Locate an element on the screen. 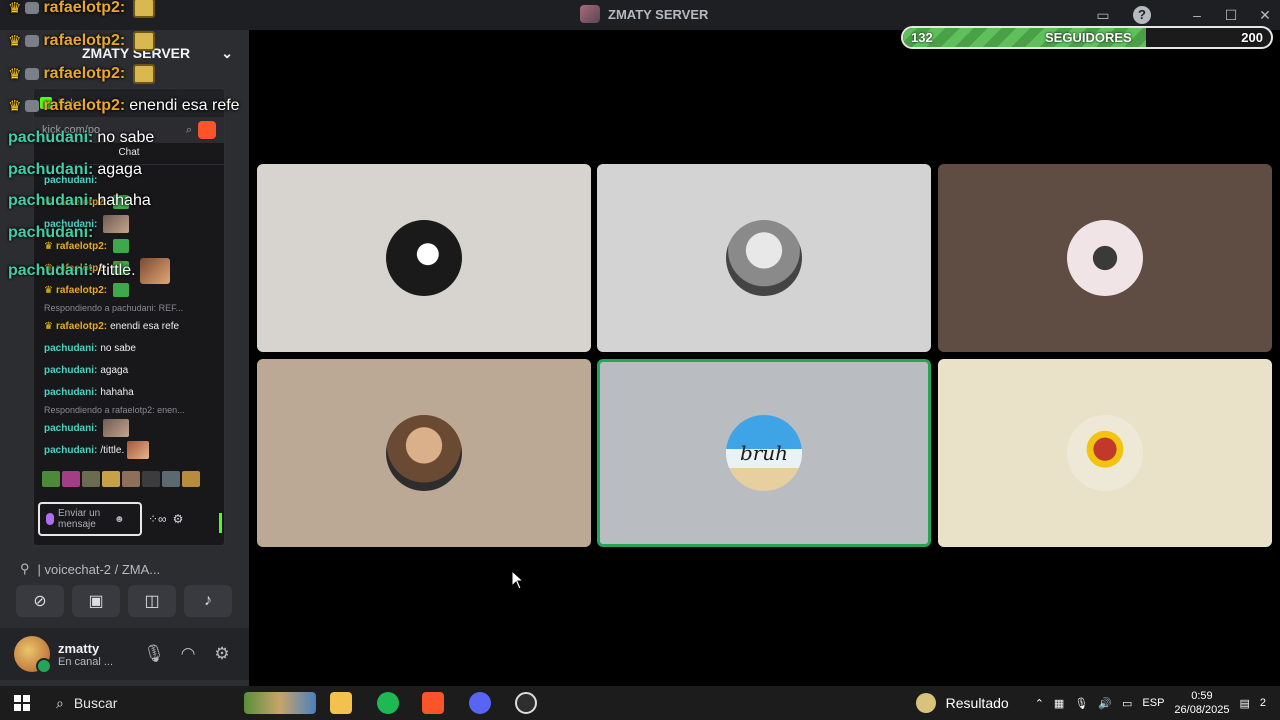  weather-text: Resultado is located at coordinates (977, 703).